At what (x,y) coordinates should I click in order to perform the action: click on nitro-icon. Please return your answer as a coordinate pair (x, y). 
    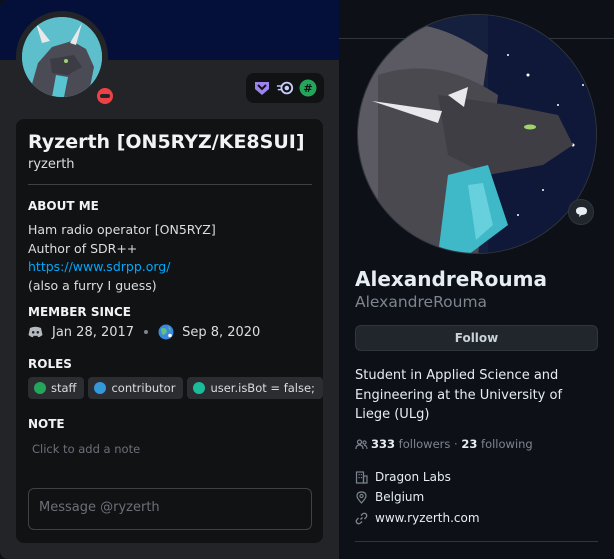
    Looking at the image, I should click on (285, 88).